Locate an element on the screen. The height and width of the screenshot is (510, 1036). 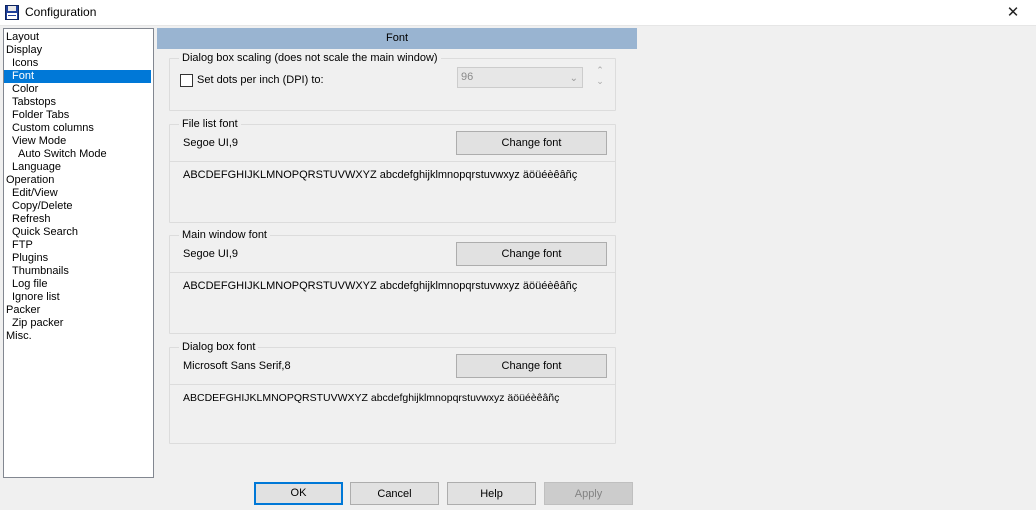
tree-item: Display is located at coordinates (78, 50).